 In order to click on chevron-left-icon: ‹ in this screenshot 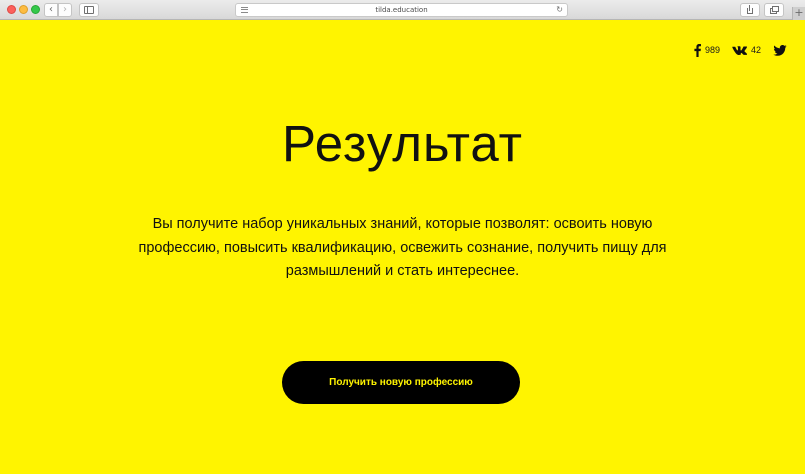, I will do `click(51, 9)`.